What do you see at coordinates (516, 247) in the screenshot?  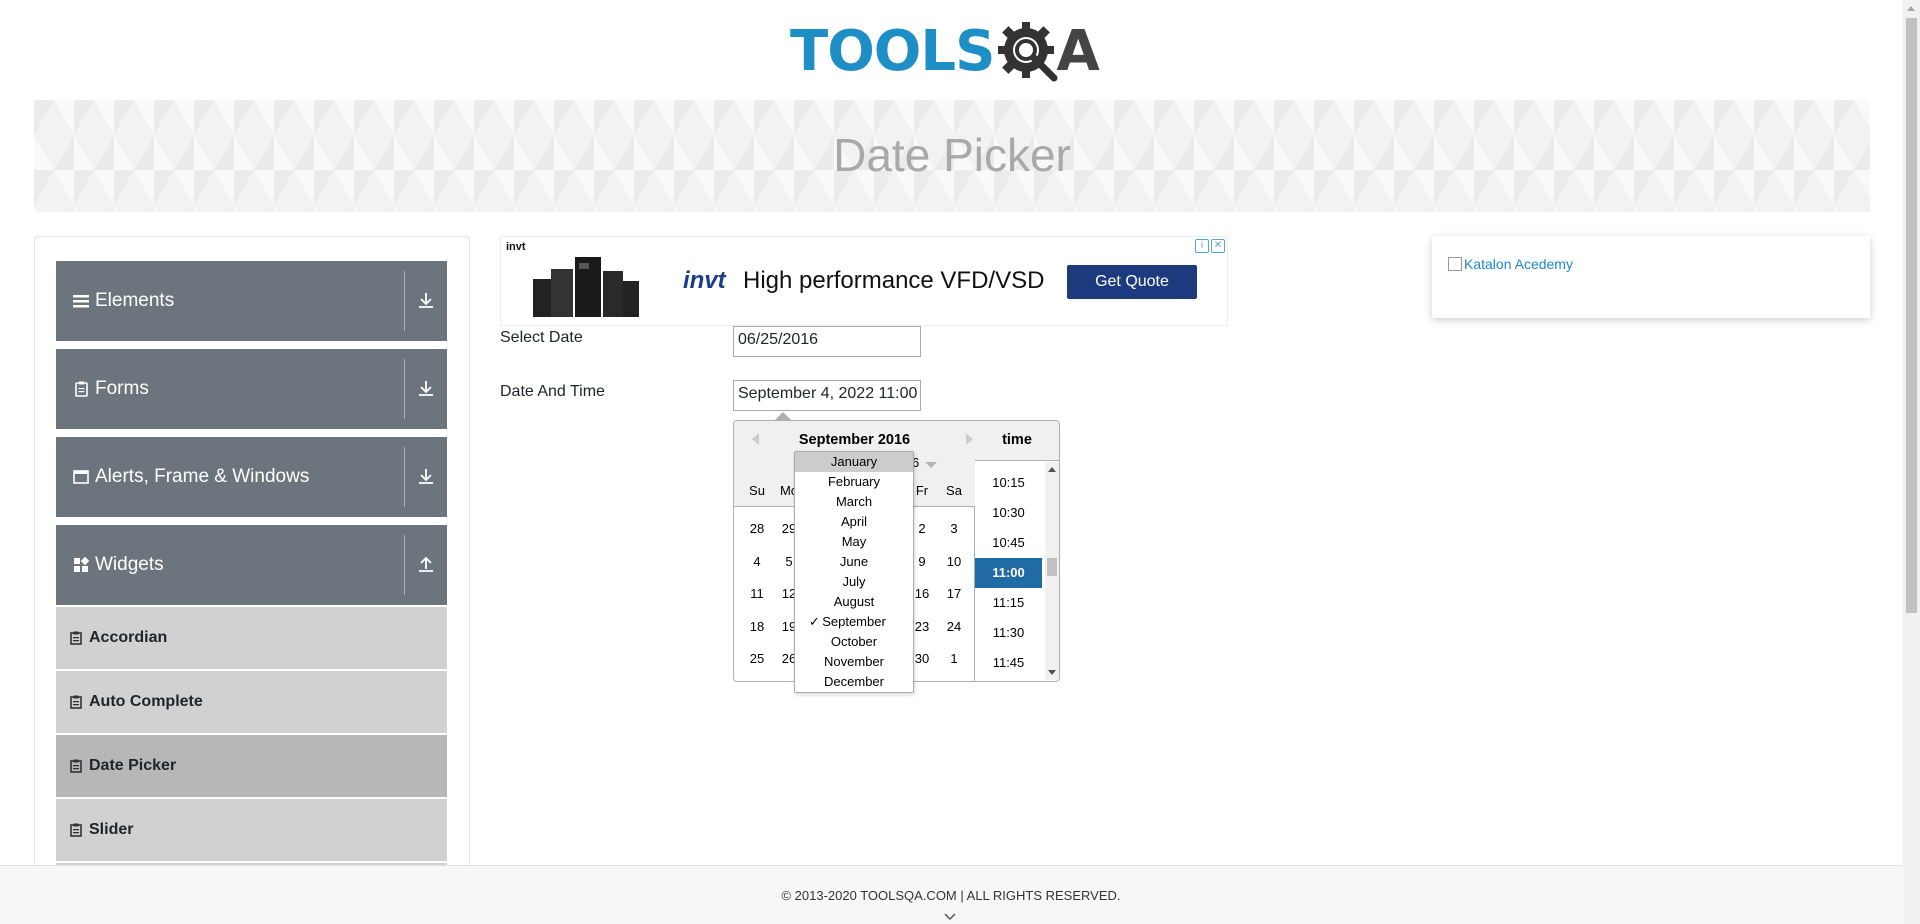 I see `ad-small-brand: invt` at bounding box center [516, 247].